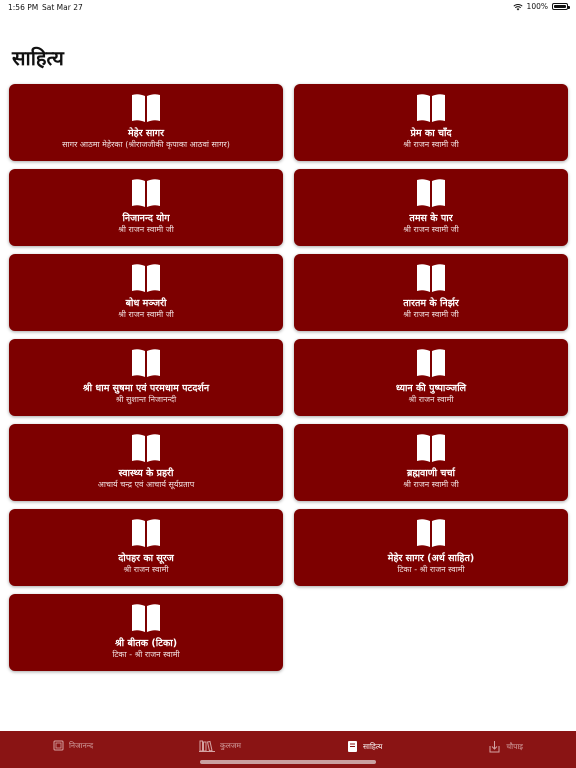 The height and width of the screenshot is (768, 576). Describe the element at coordinates (146, 207) in the screenshot. I see `book-card: निजानन्द योग श्री राजन स्वामी जी` at that location.